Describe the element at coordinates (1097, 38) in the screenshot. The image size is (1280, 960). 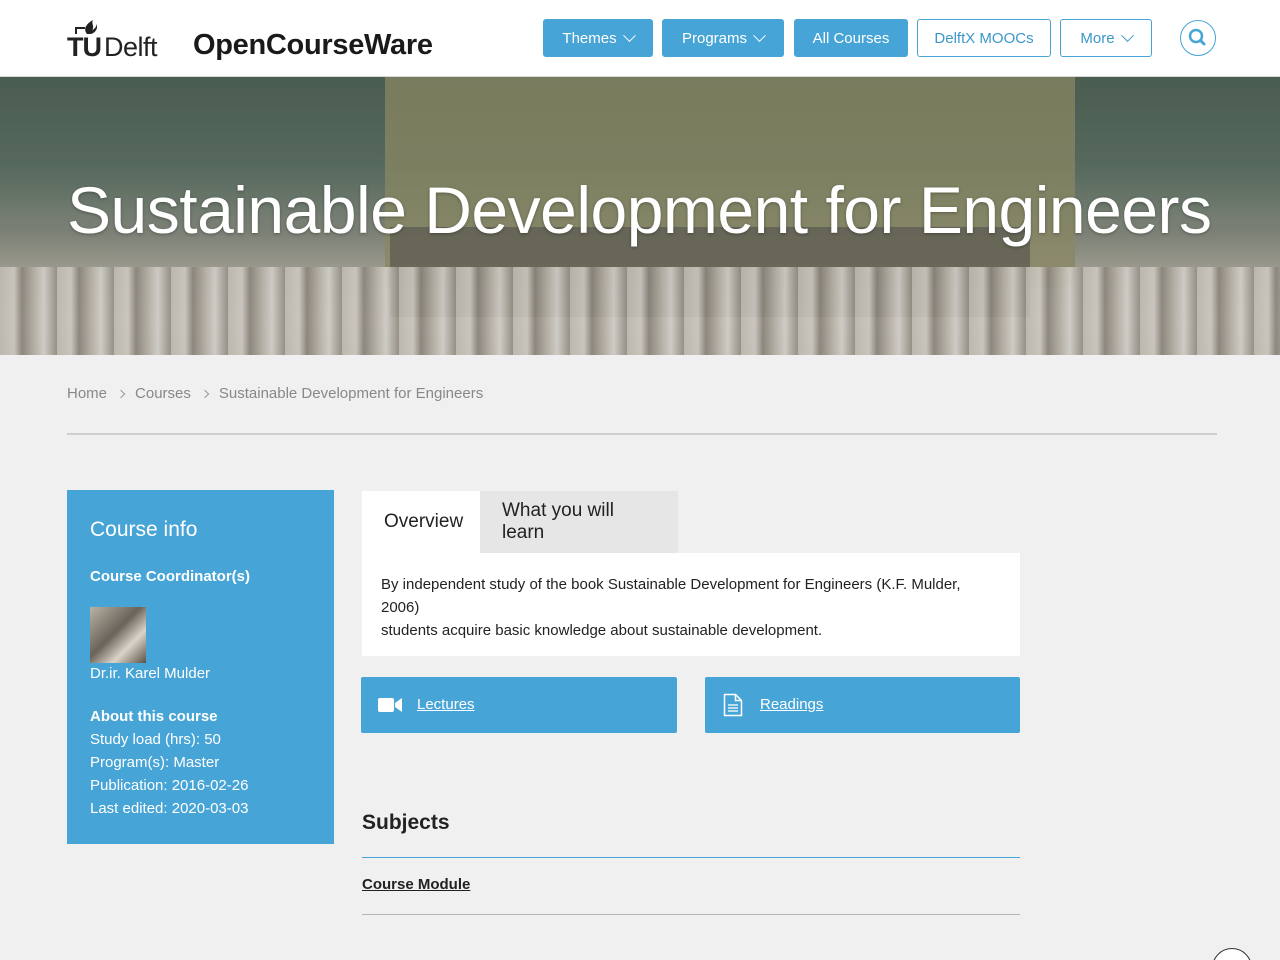
I see `nav-more-label: More` at that location.